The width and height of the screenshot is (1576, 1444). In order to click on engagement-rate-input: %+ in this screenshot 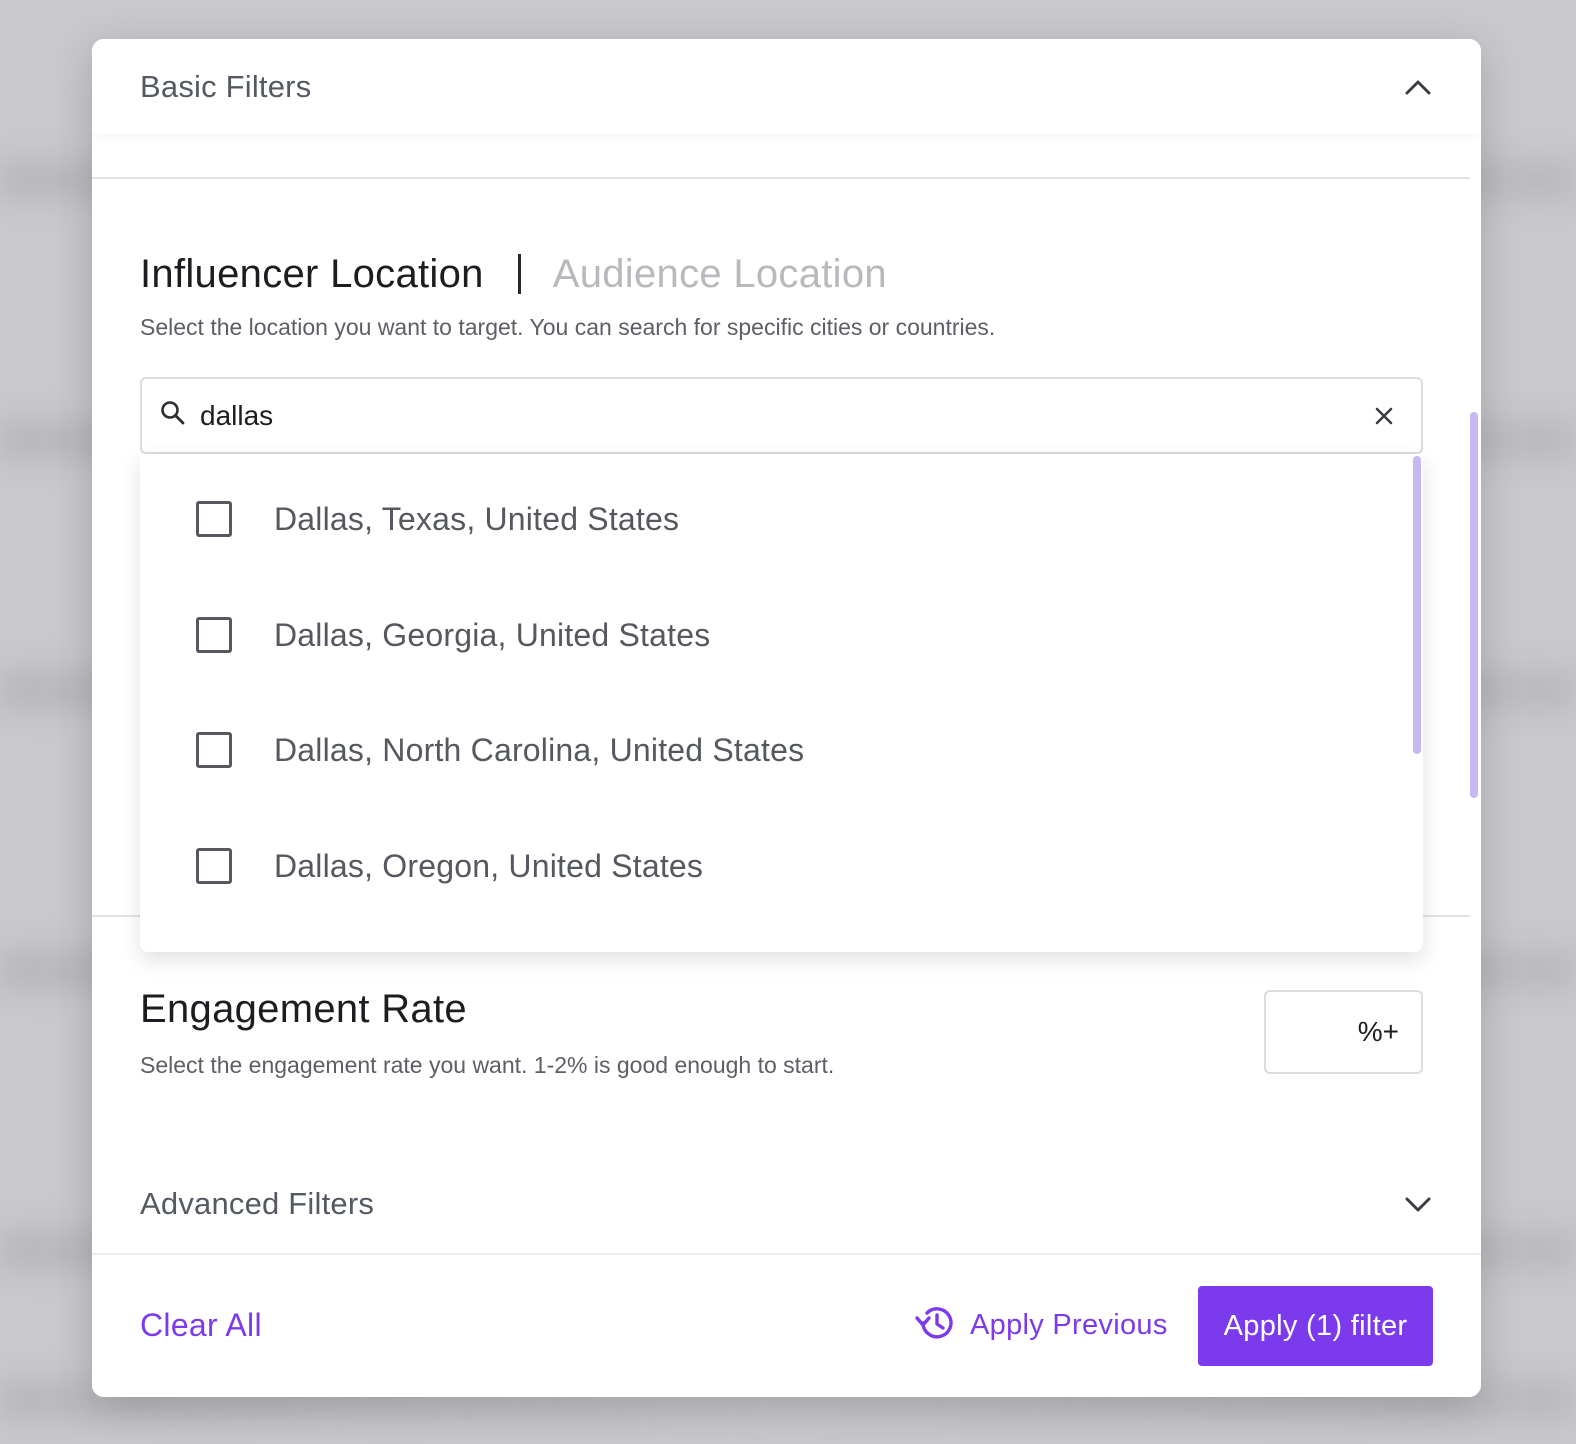, I will do `click(1343, 1032)`.